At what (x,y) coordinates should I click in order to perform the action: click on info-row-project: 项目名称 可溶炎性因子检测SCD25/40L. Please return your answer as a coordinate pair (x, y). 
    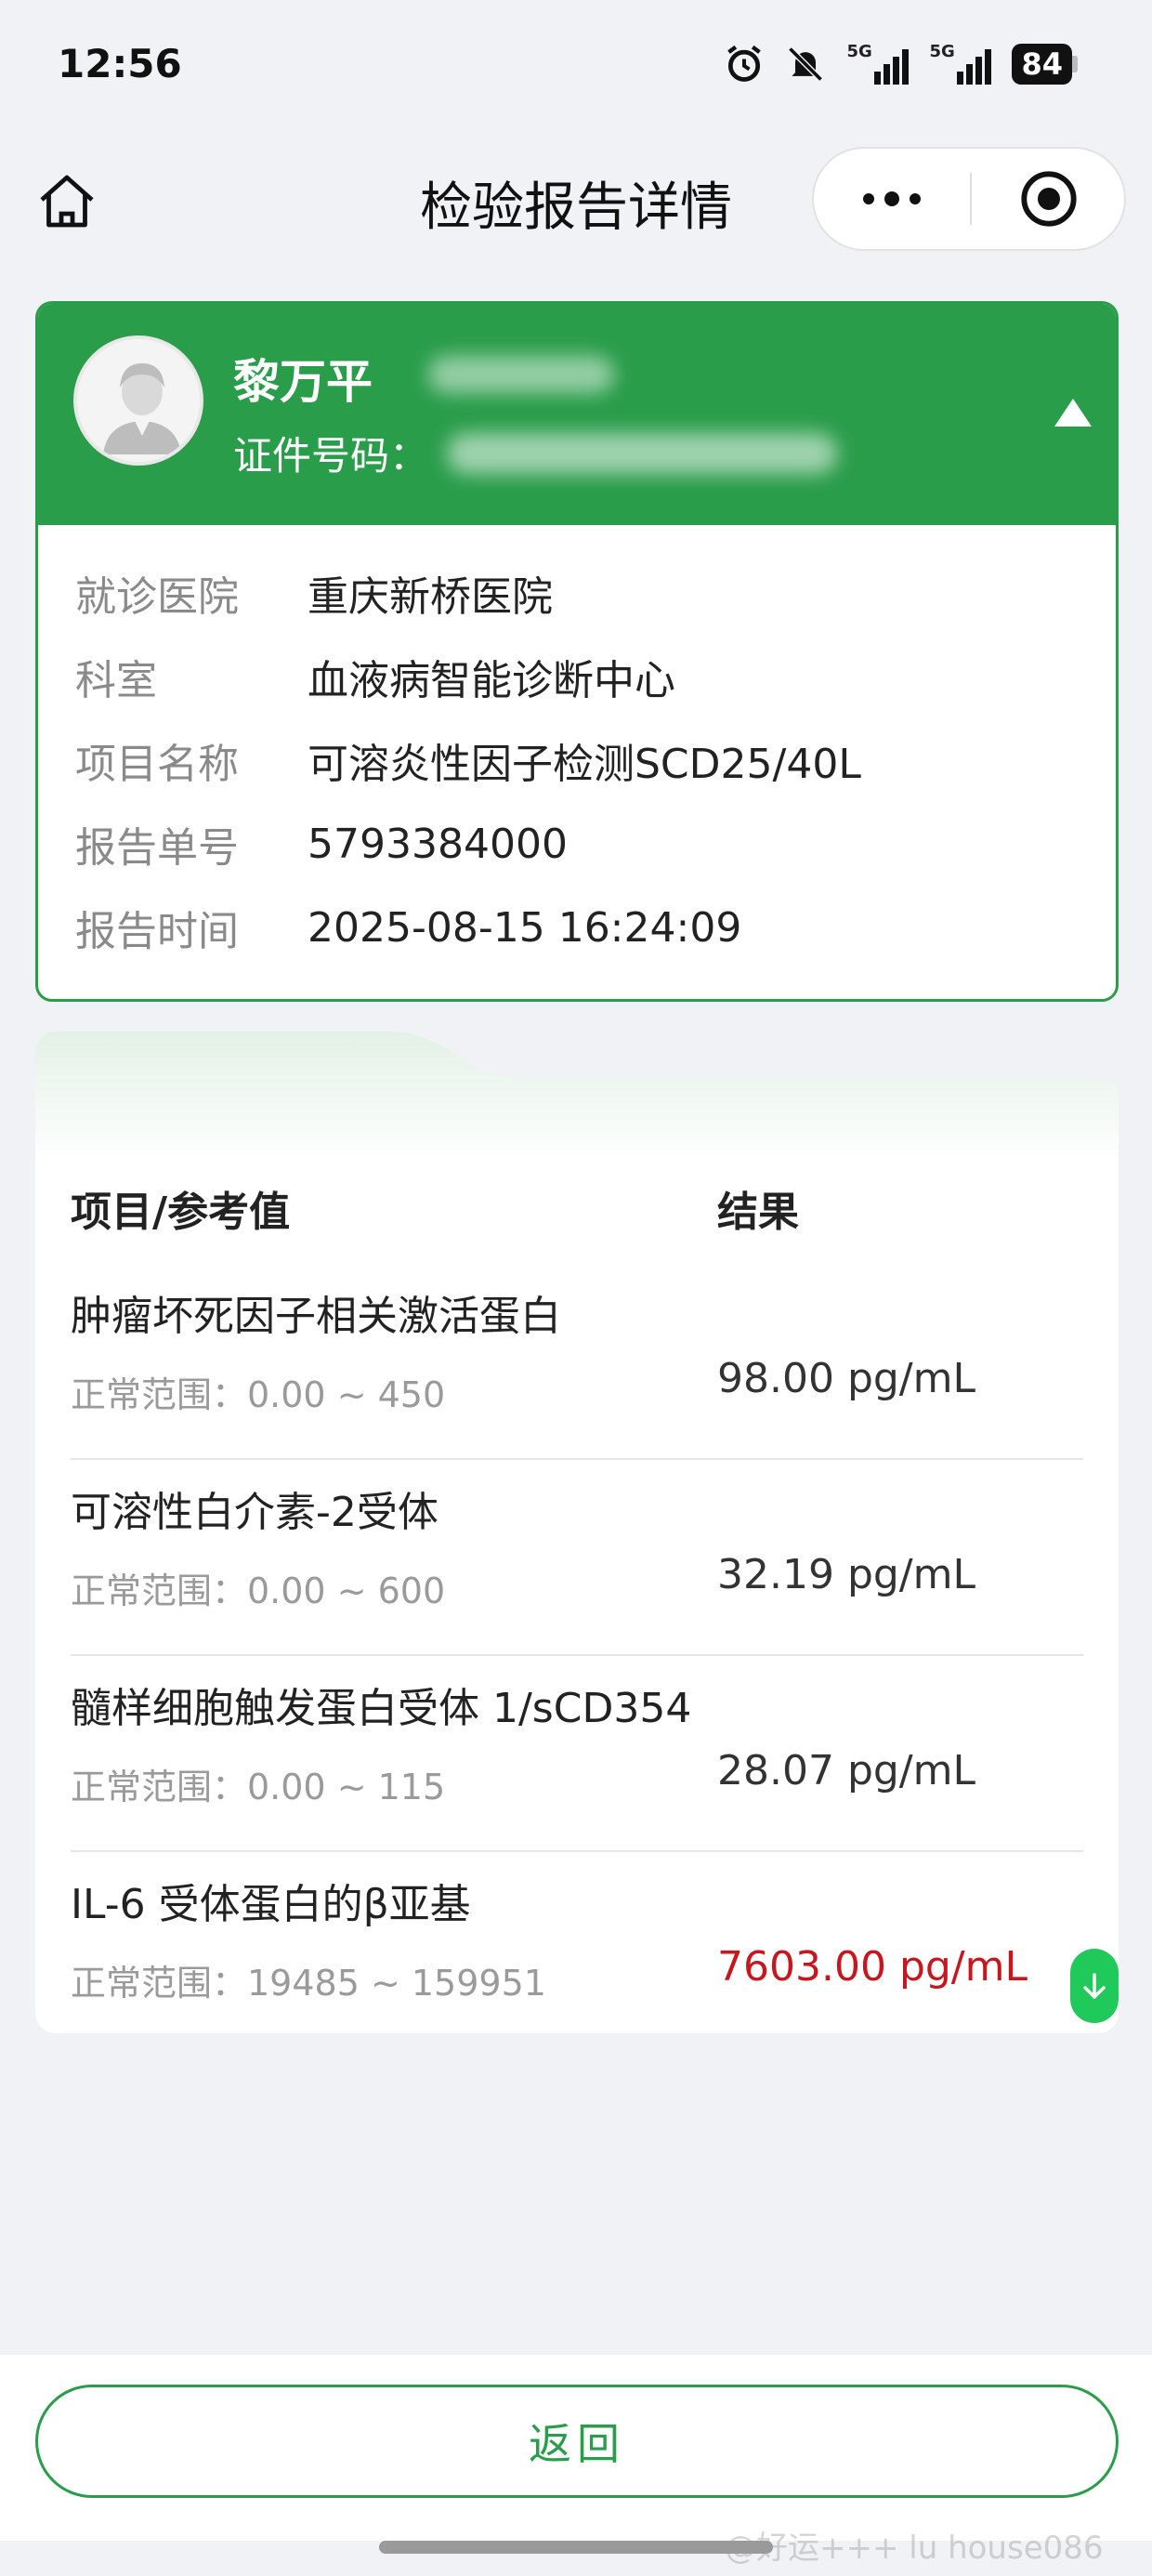
    Looking at the image, I should click on (577, 760).